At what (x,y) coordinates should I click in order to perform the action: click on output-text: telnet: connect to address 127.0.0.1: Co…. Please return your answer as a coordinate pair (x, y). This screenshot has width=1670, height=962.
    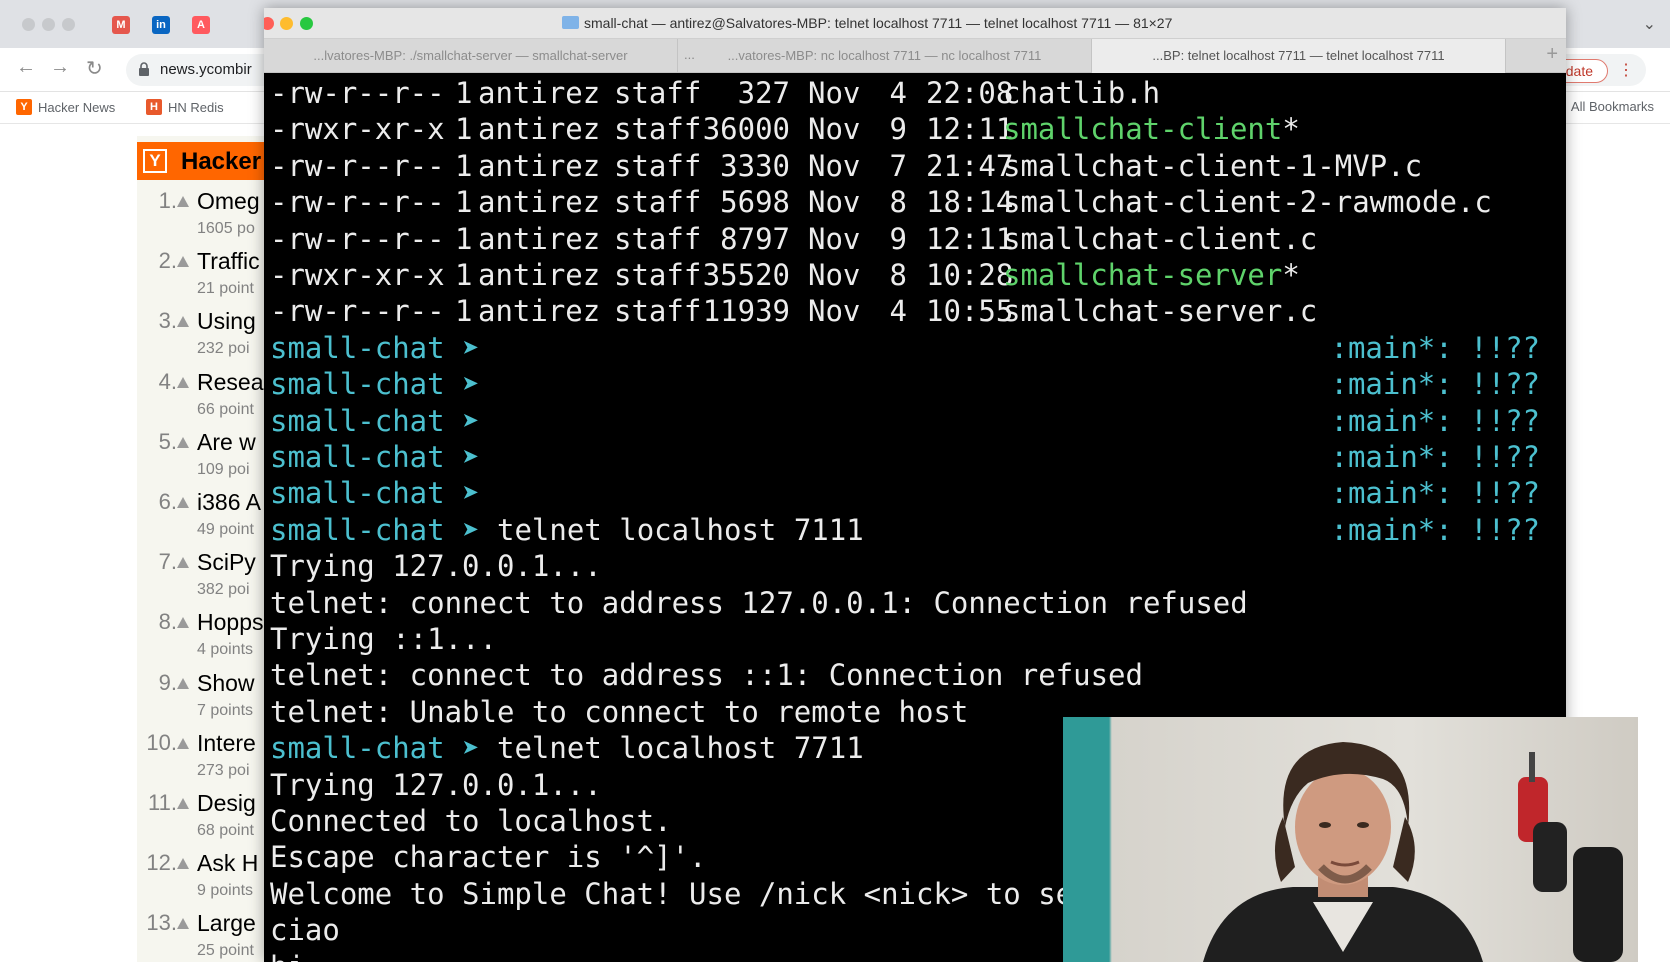
    Looking at the image, I should click on (759, 602).